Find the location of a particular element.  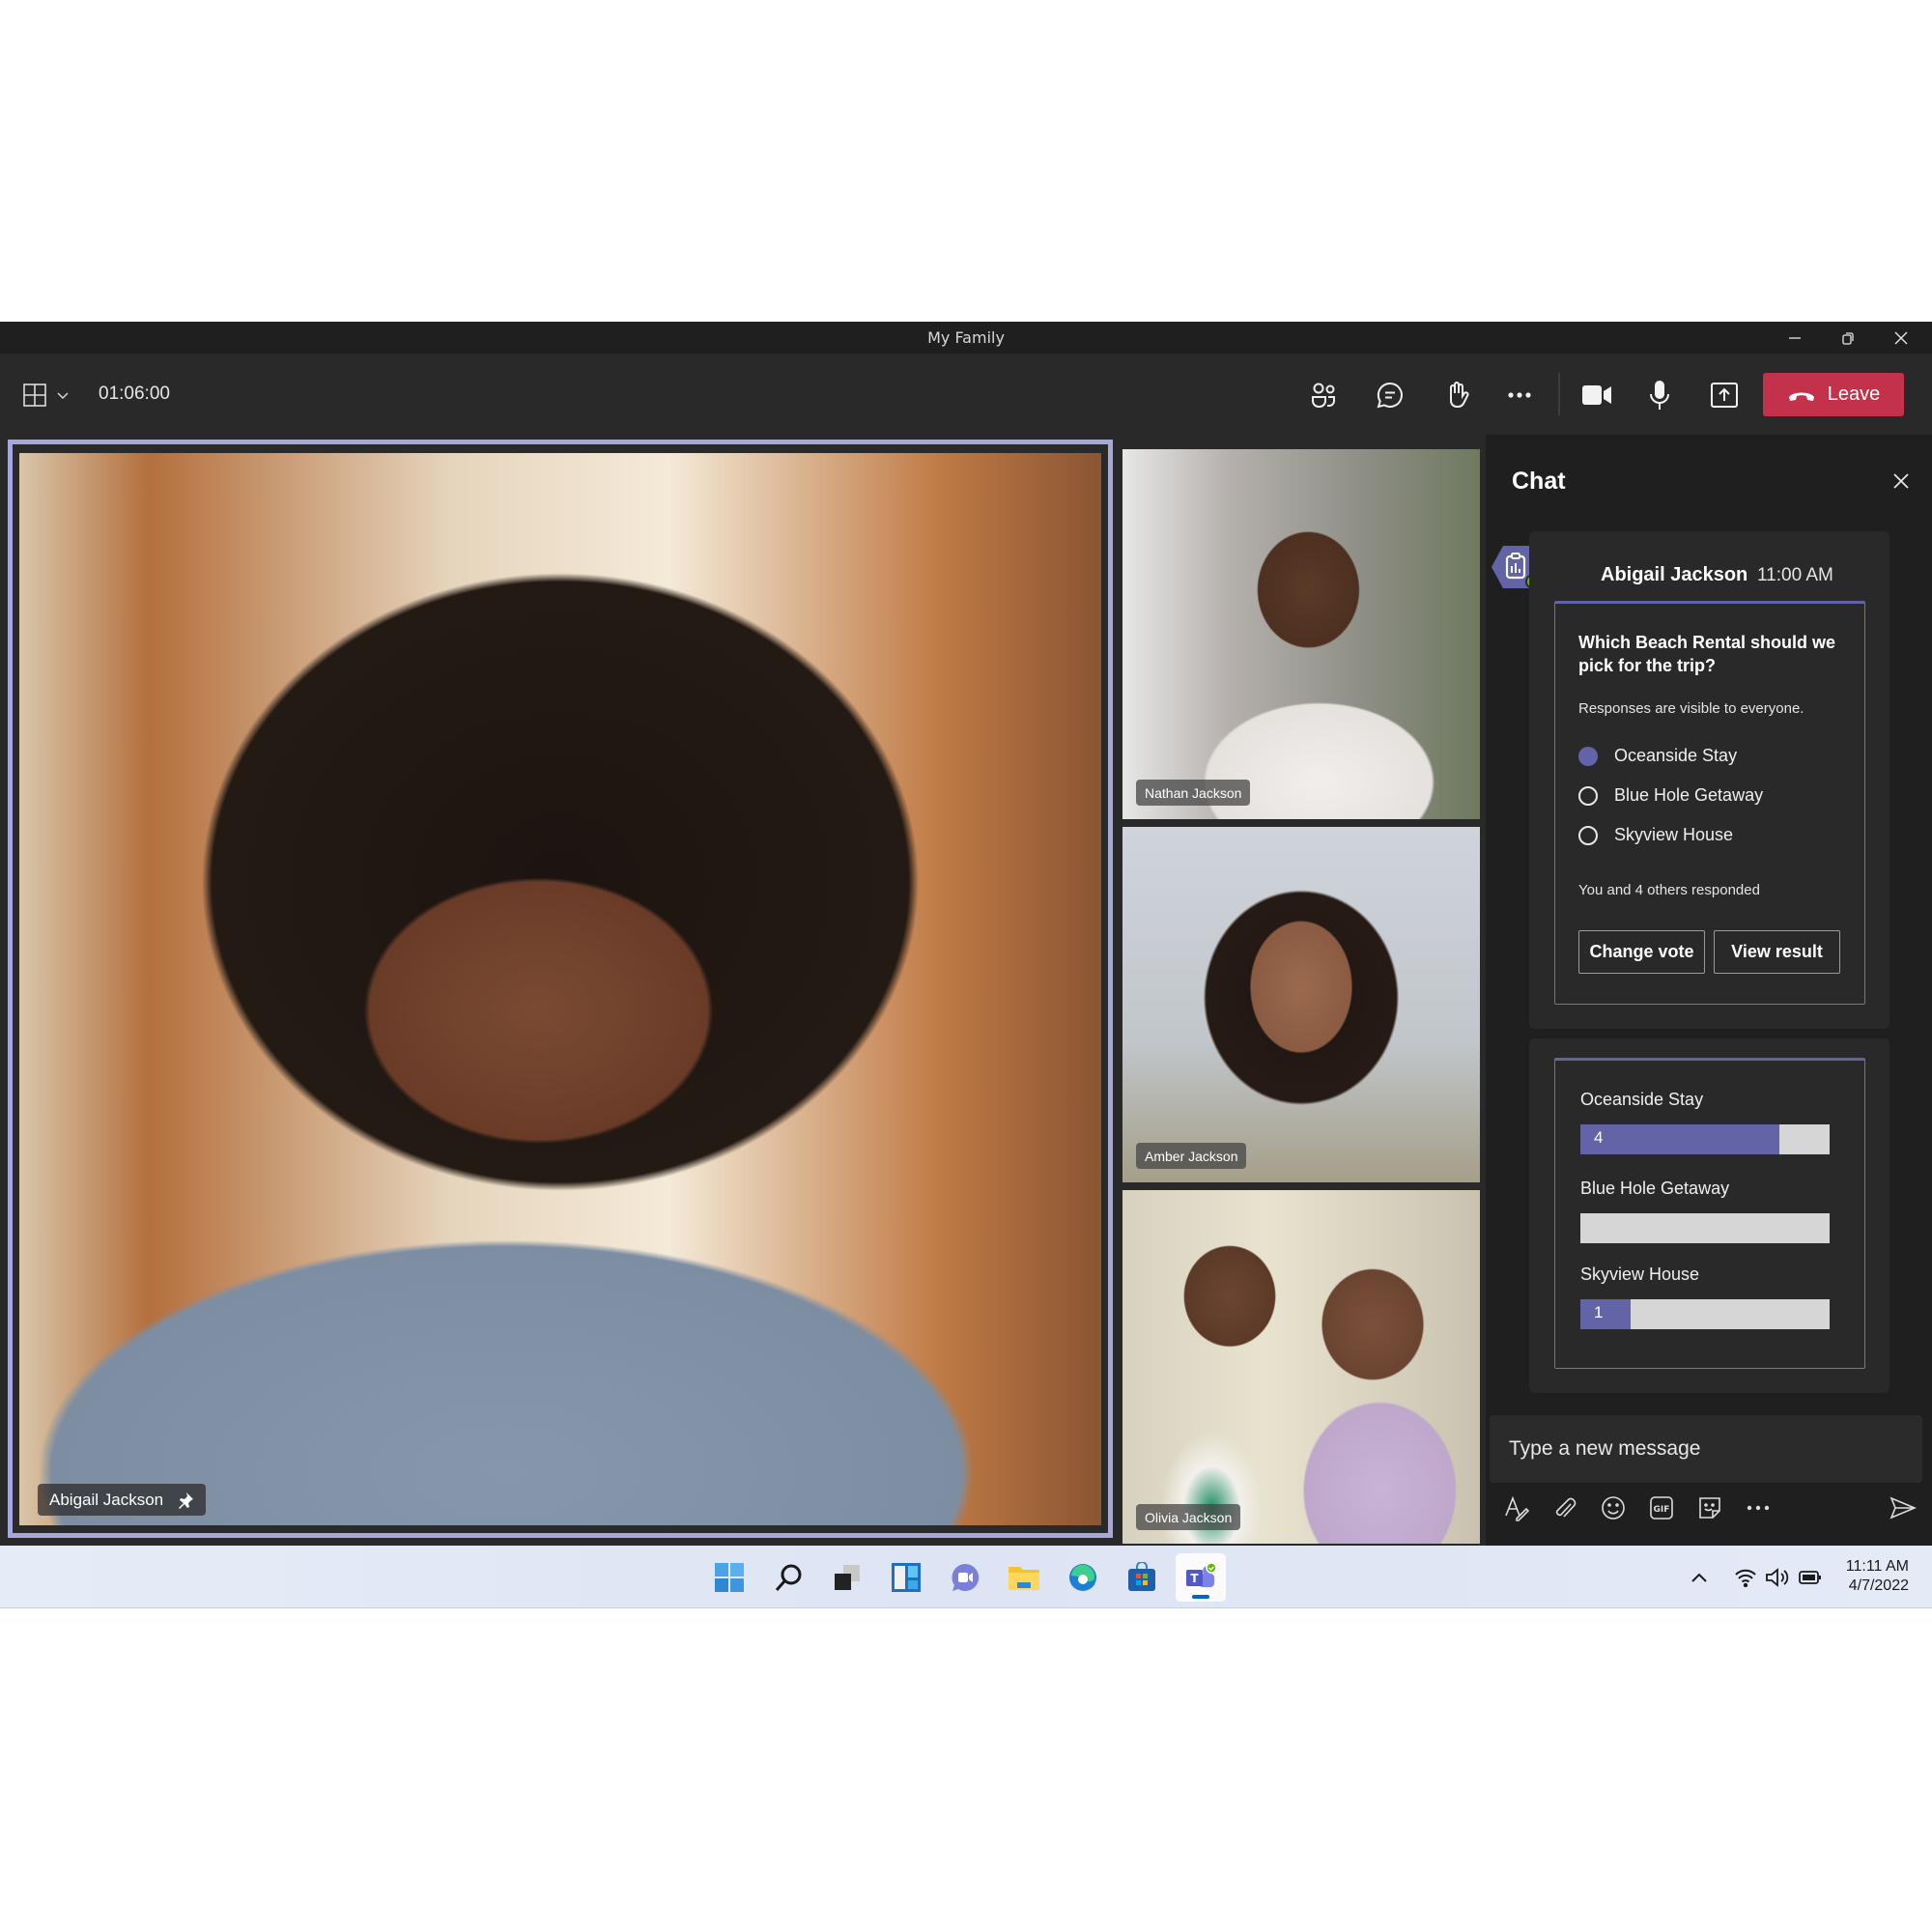

format-button is located at coordinates (1516, 1507).